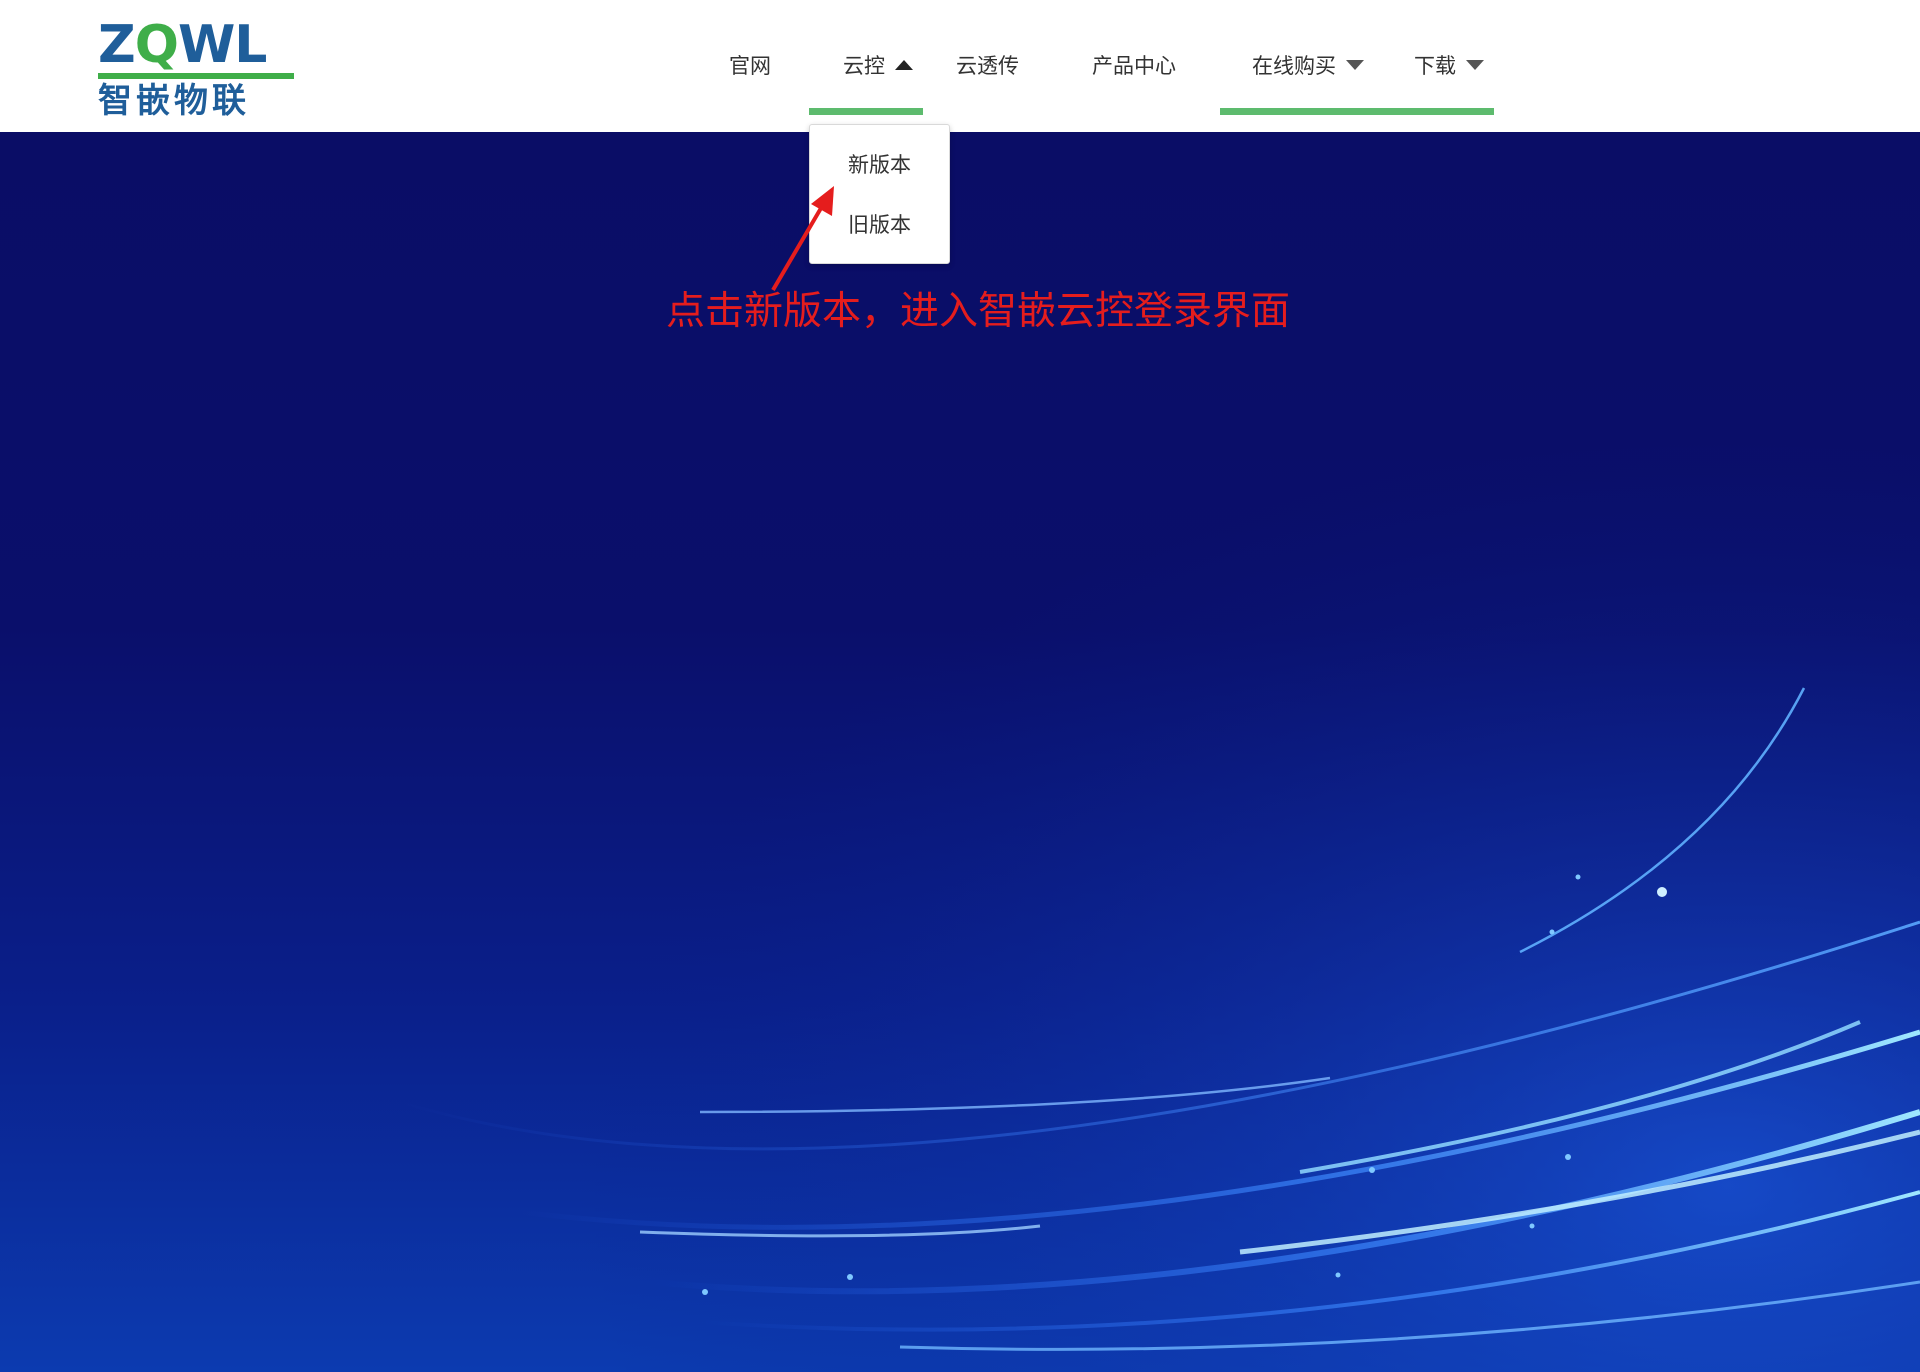 The height and width of the screenshot is (1372, 1920). I want to click on nav-label-official-site: 官网, so click(750, 66).